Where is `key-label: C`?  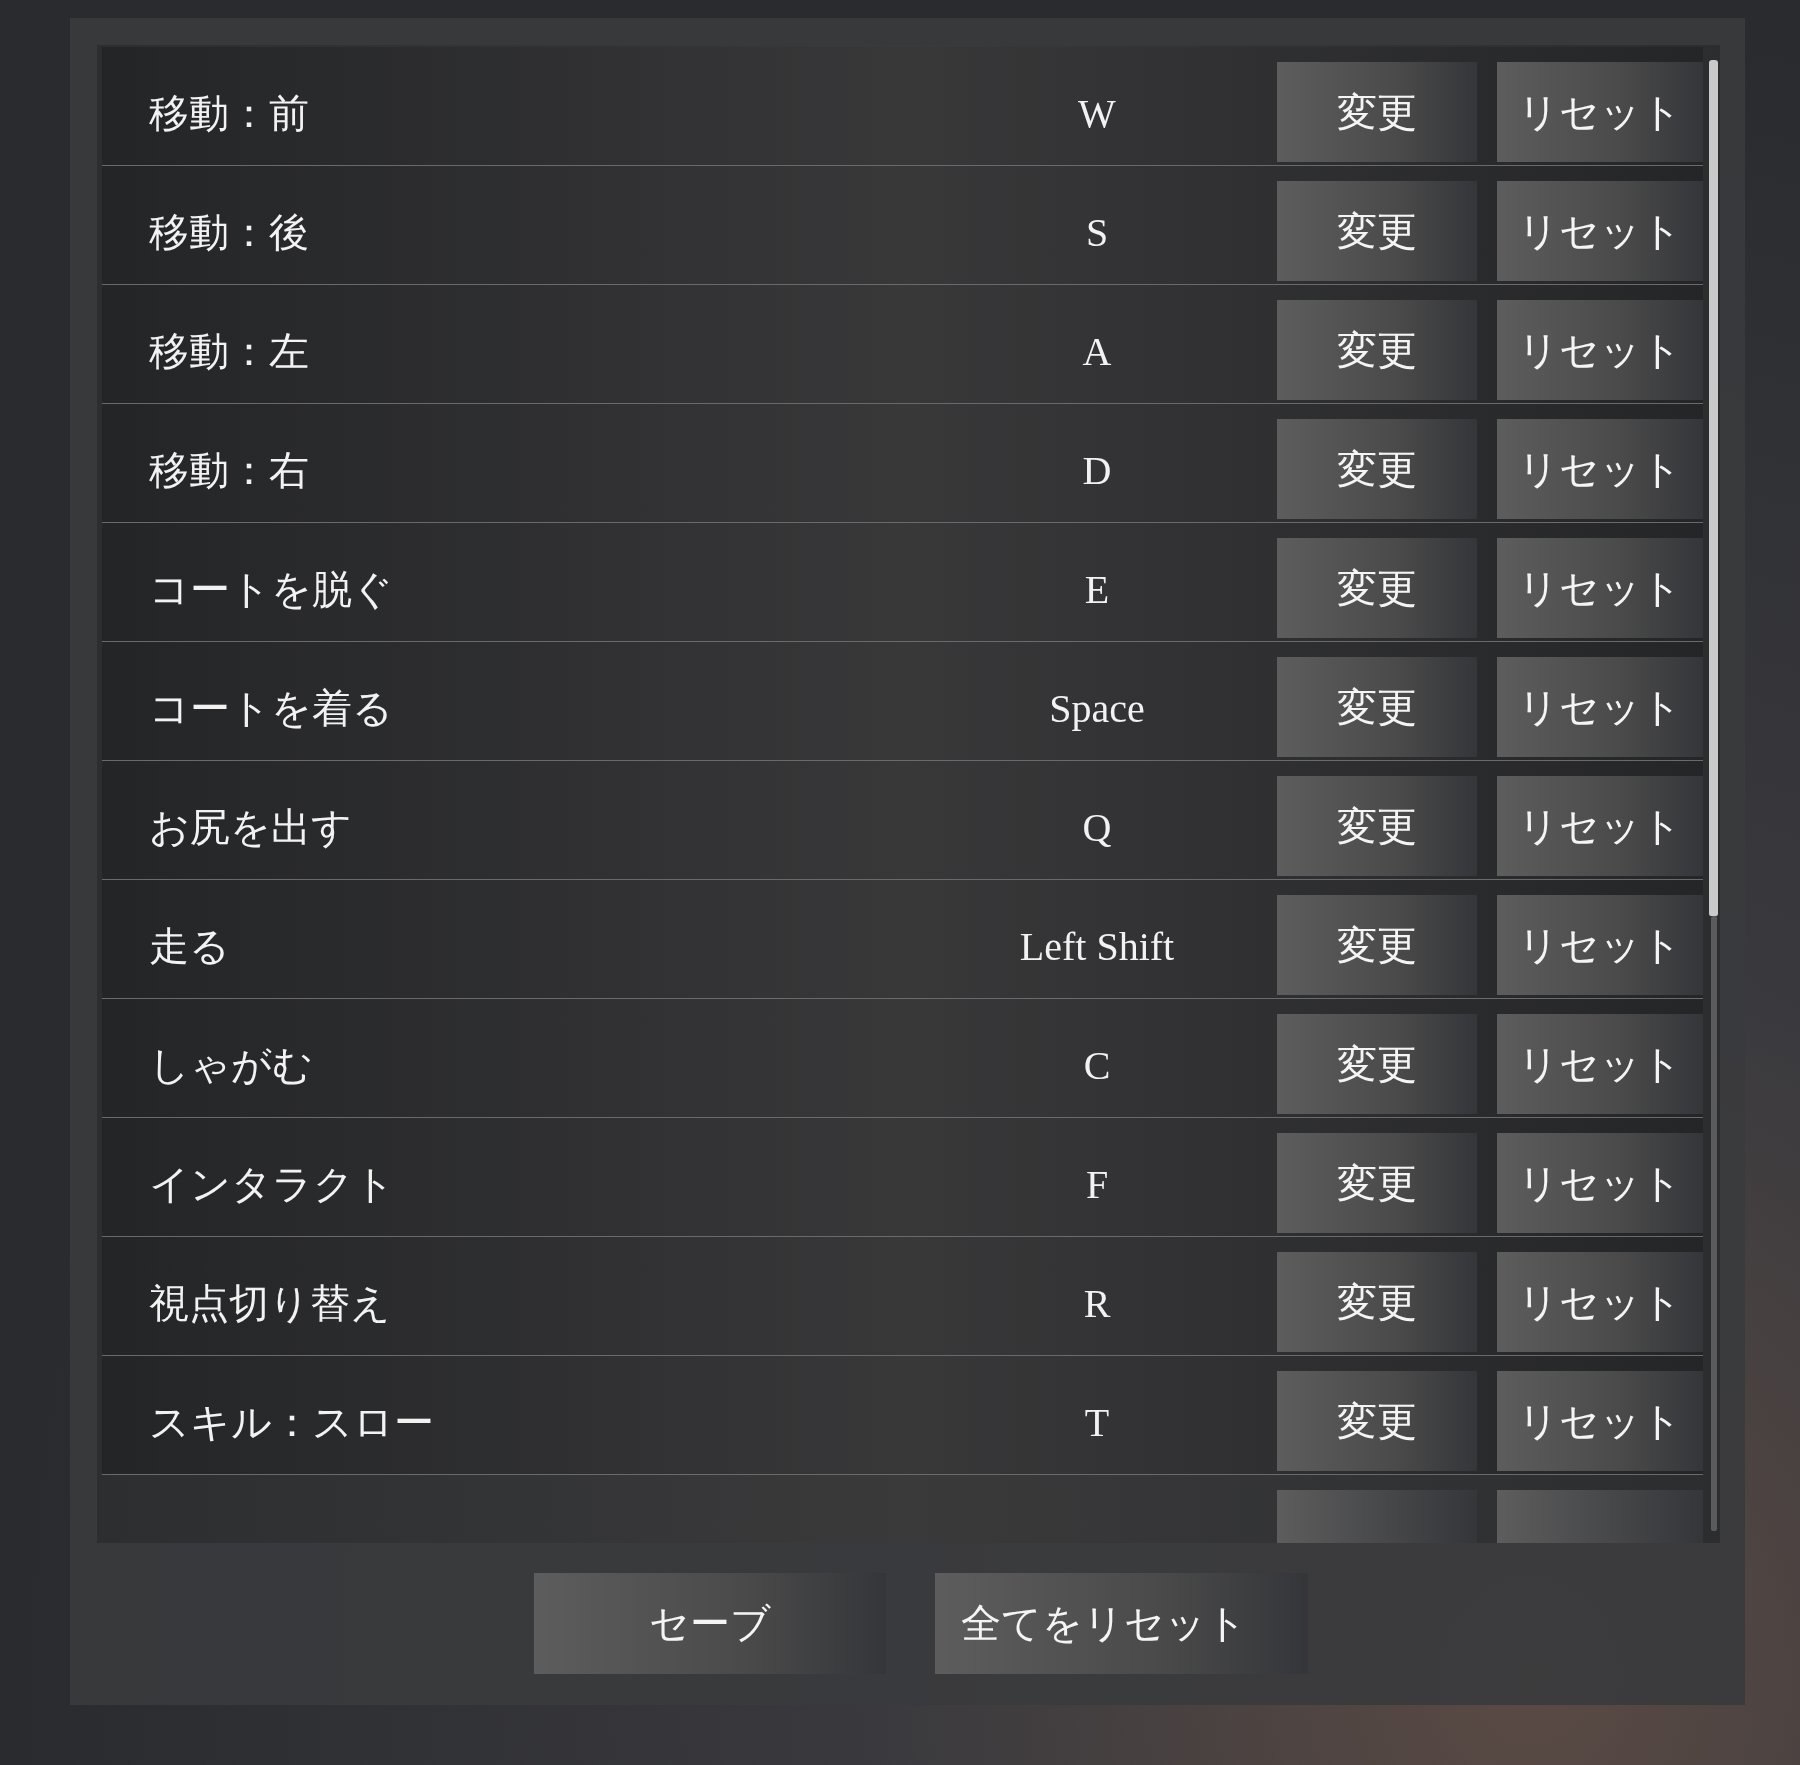 key-label: C is located at coordinates (1097, 1065).